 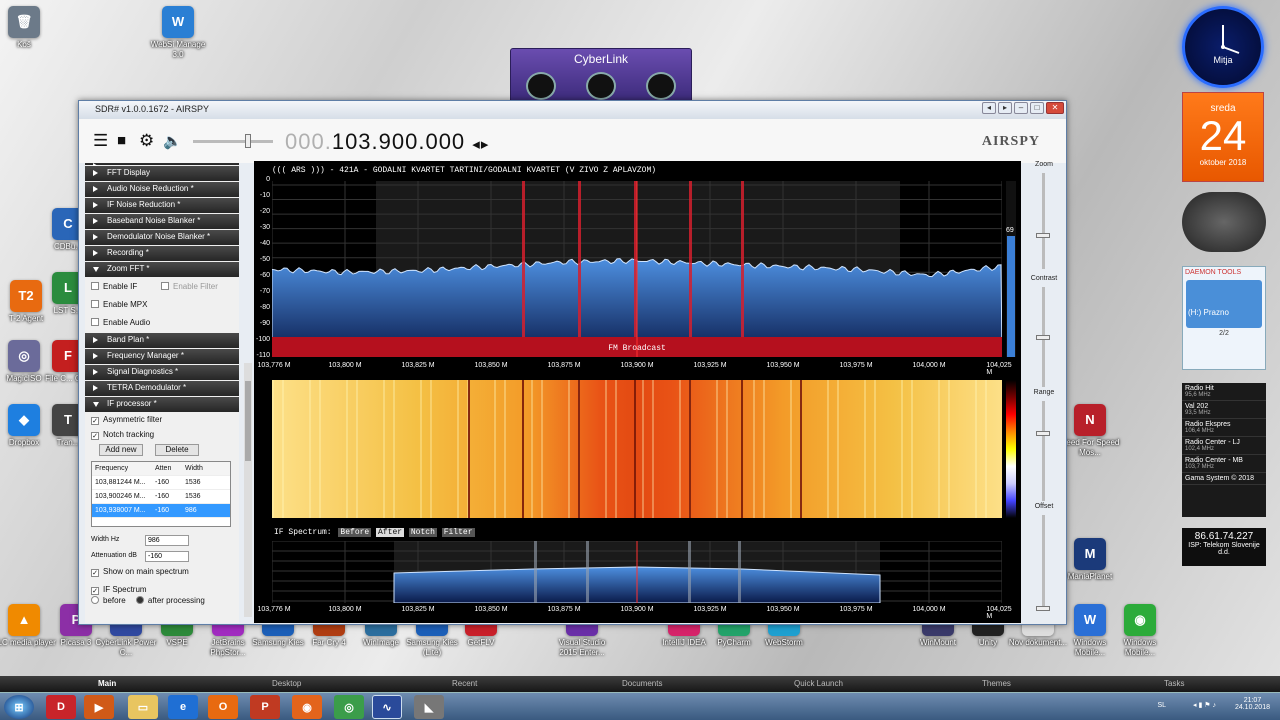 What do you see at coordinates (390, 532) in the screenshot?
I see `if-after-button: After` at bounding box center [390, 532].